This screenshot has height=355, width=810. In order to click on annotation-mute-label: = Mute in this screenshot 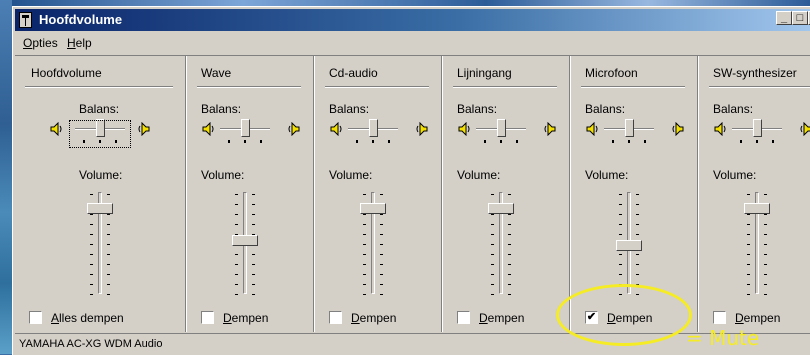, I will do `click(723, 338)`.